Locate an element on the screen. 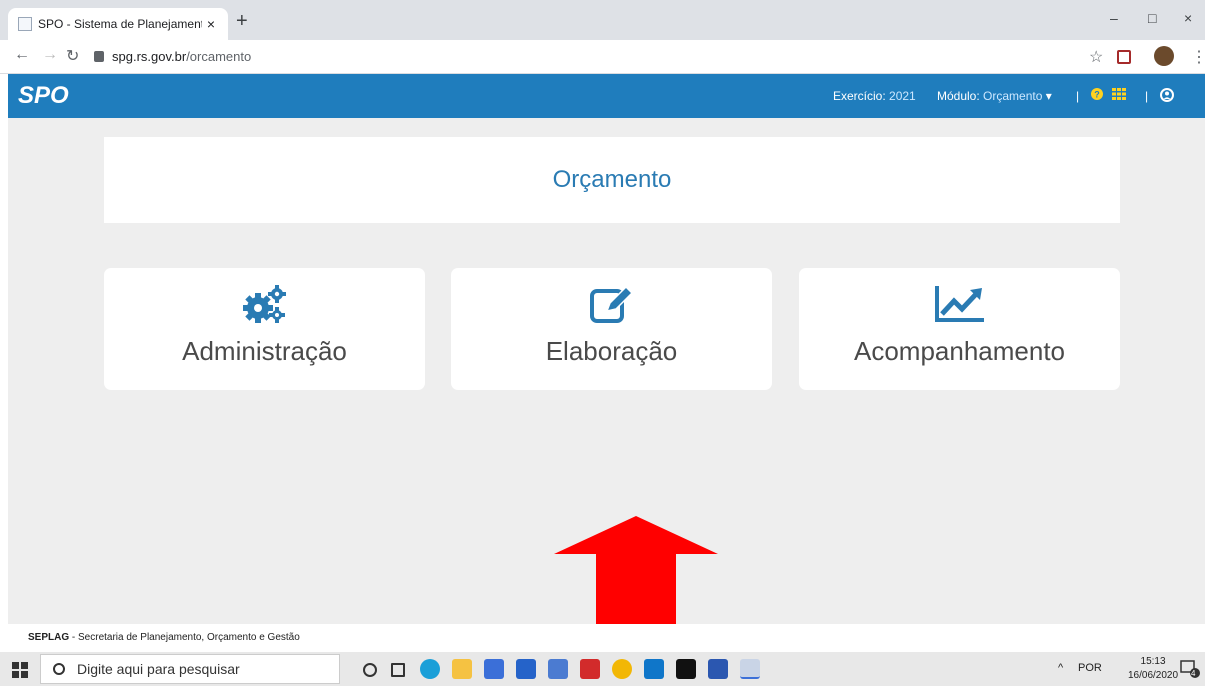 The height and width of the screenshot is (686, 1205). close-window-button: × is located at coordinates (1188, 18).